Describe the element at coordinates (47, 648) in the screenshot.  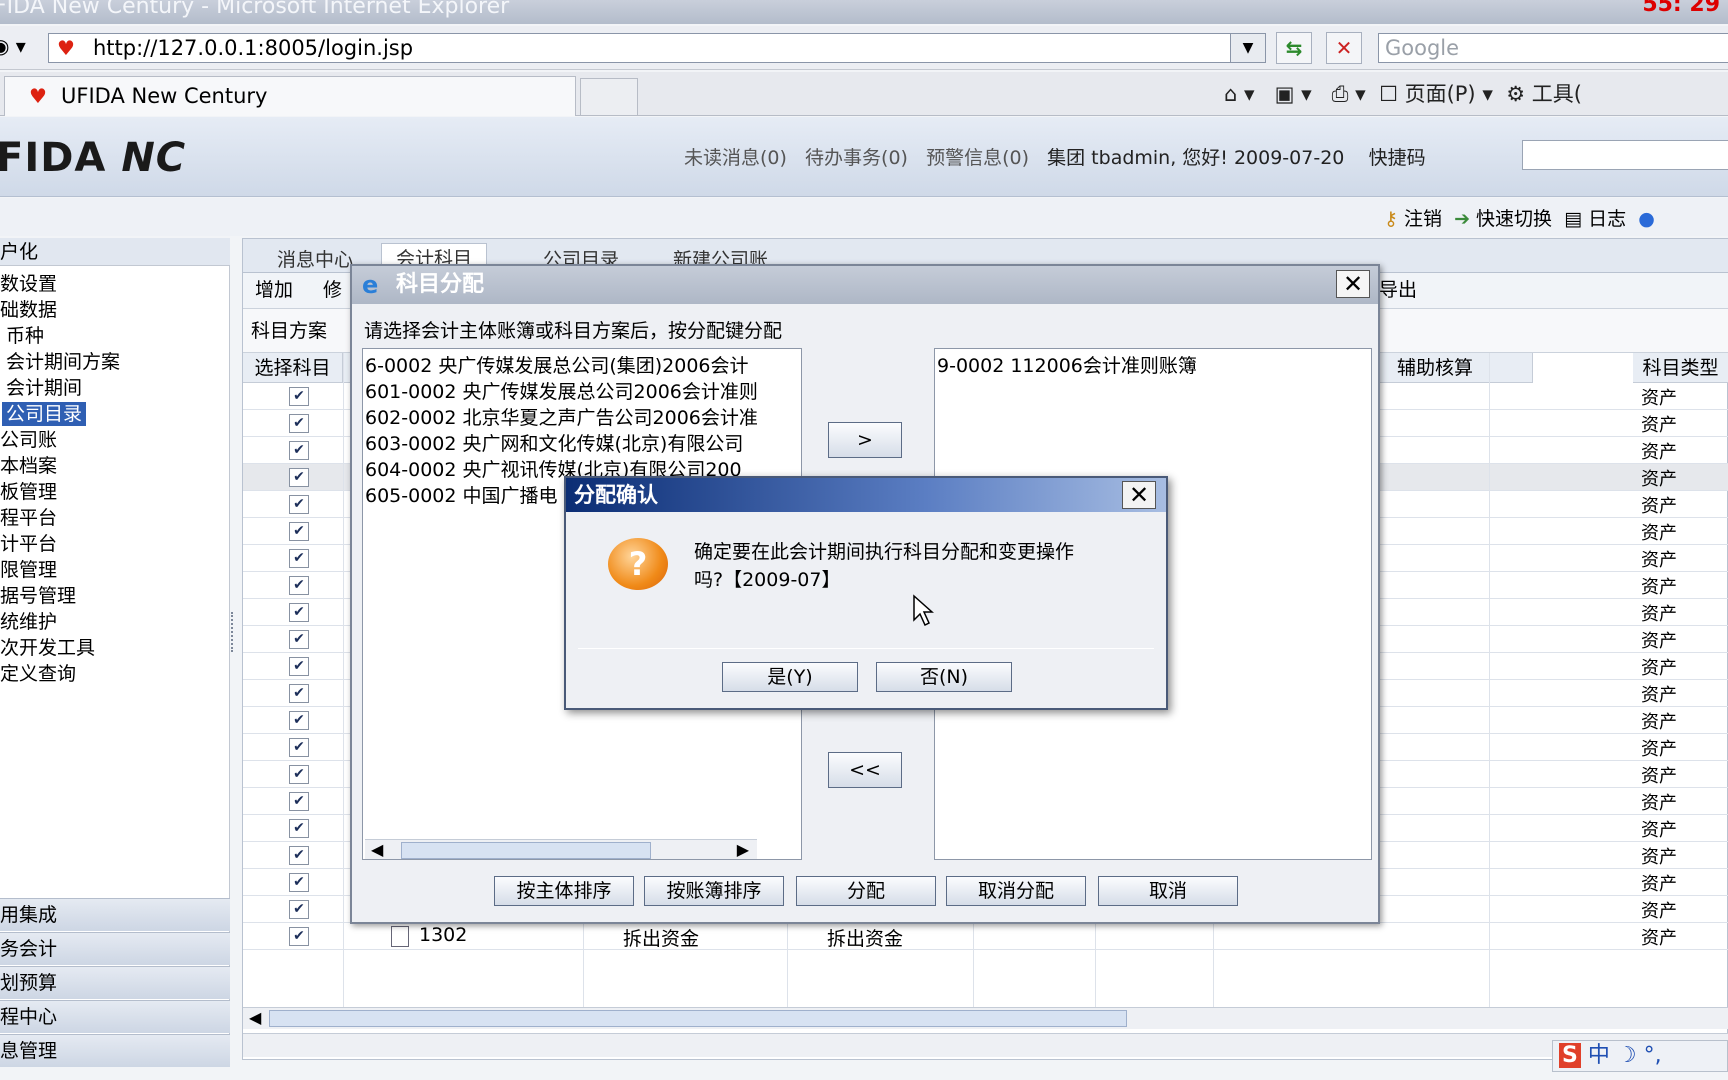
I see `sidebar-item: 次开发工具` at that location.